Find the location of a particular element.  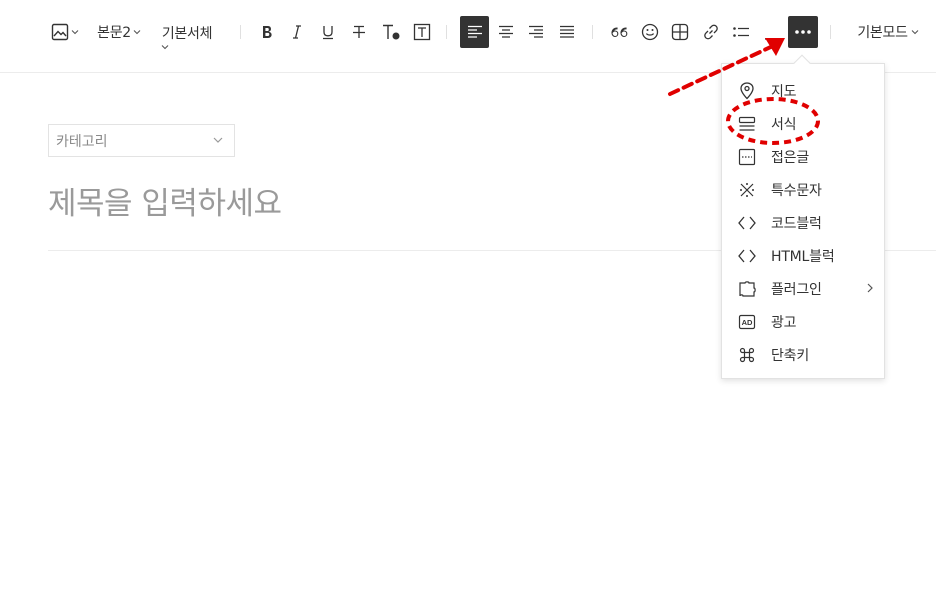

plugin-icon is located at coordinates (747, 289).